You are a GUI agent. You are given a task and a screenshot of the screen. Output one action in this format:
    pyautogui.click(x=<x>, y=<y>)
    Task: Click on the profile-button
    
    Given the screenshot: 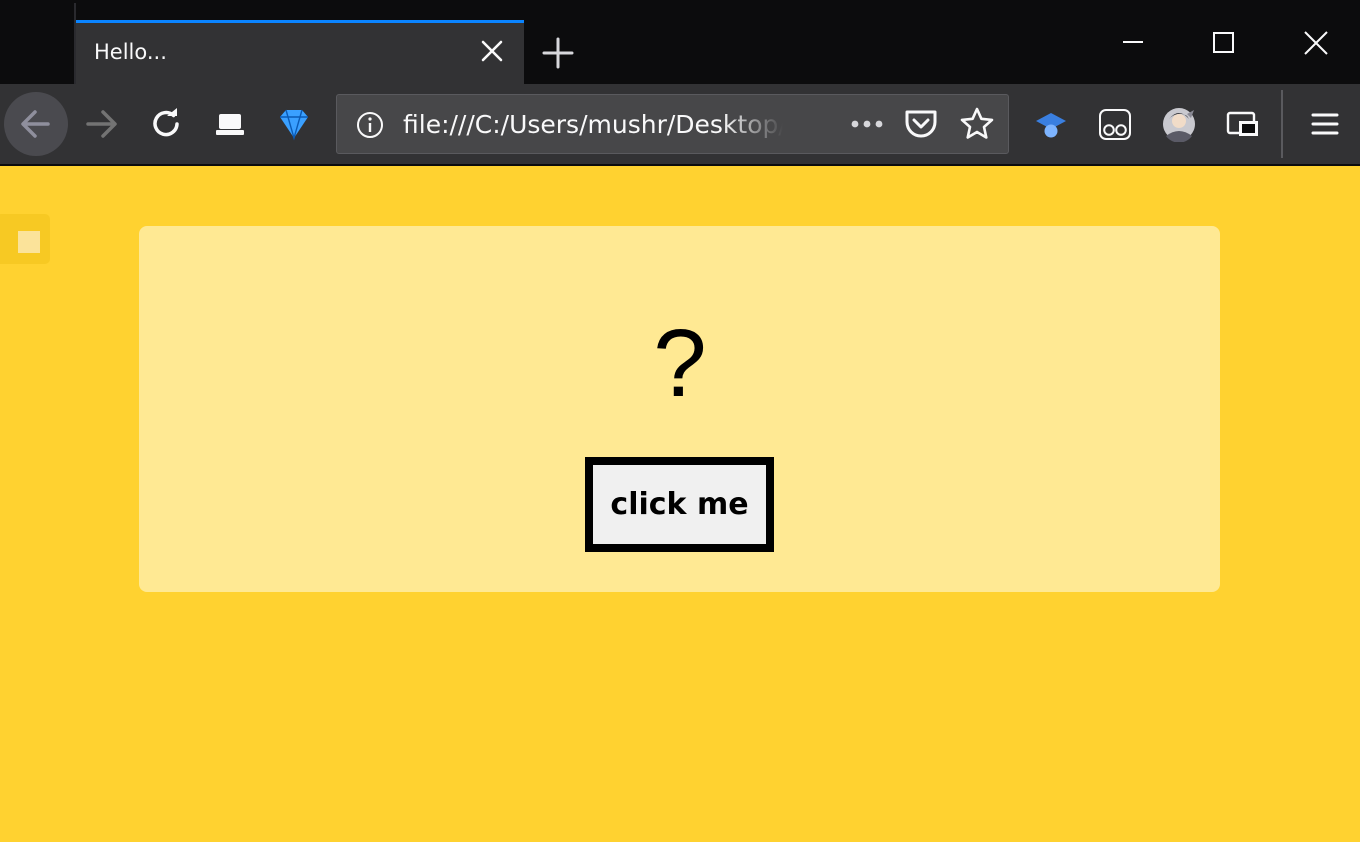 What is the action you would take?
    pyautogui.click(x=1179, y=124)
    